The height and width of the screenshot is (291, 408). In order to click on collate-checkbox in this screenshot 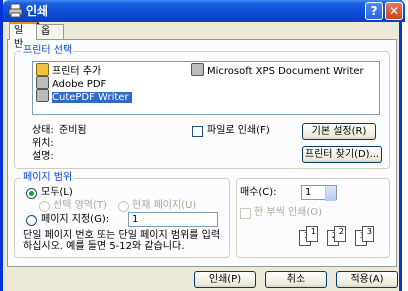, I will do `click(245, 213)`.